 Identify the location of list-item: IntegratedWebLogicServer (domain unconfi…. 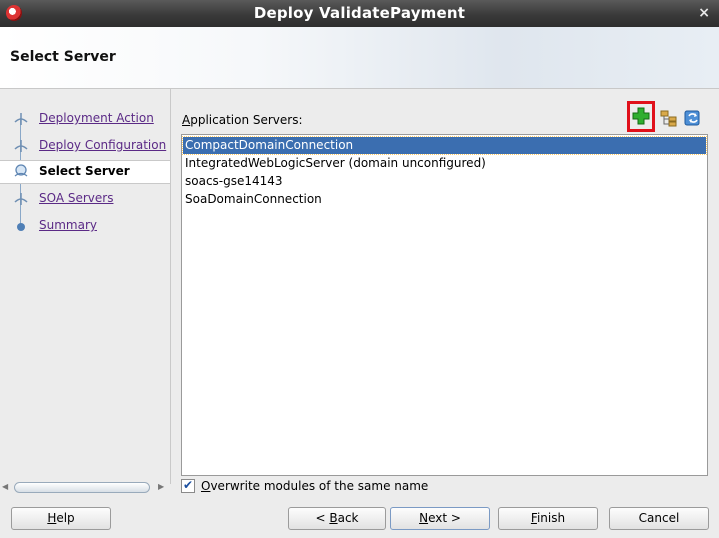
(444, 163).